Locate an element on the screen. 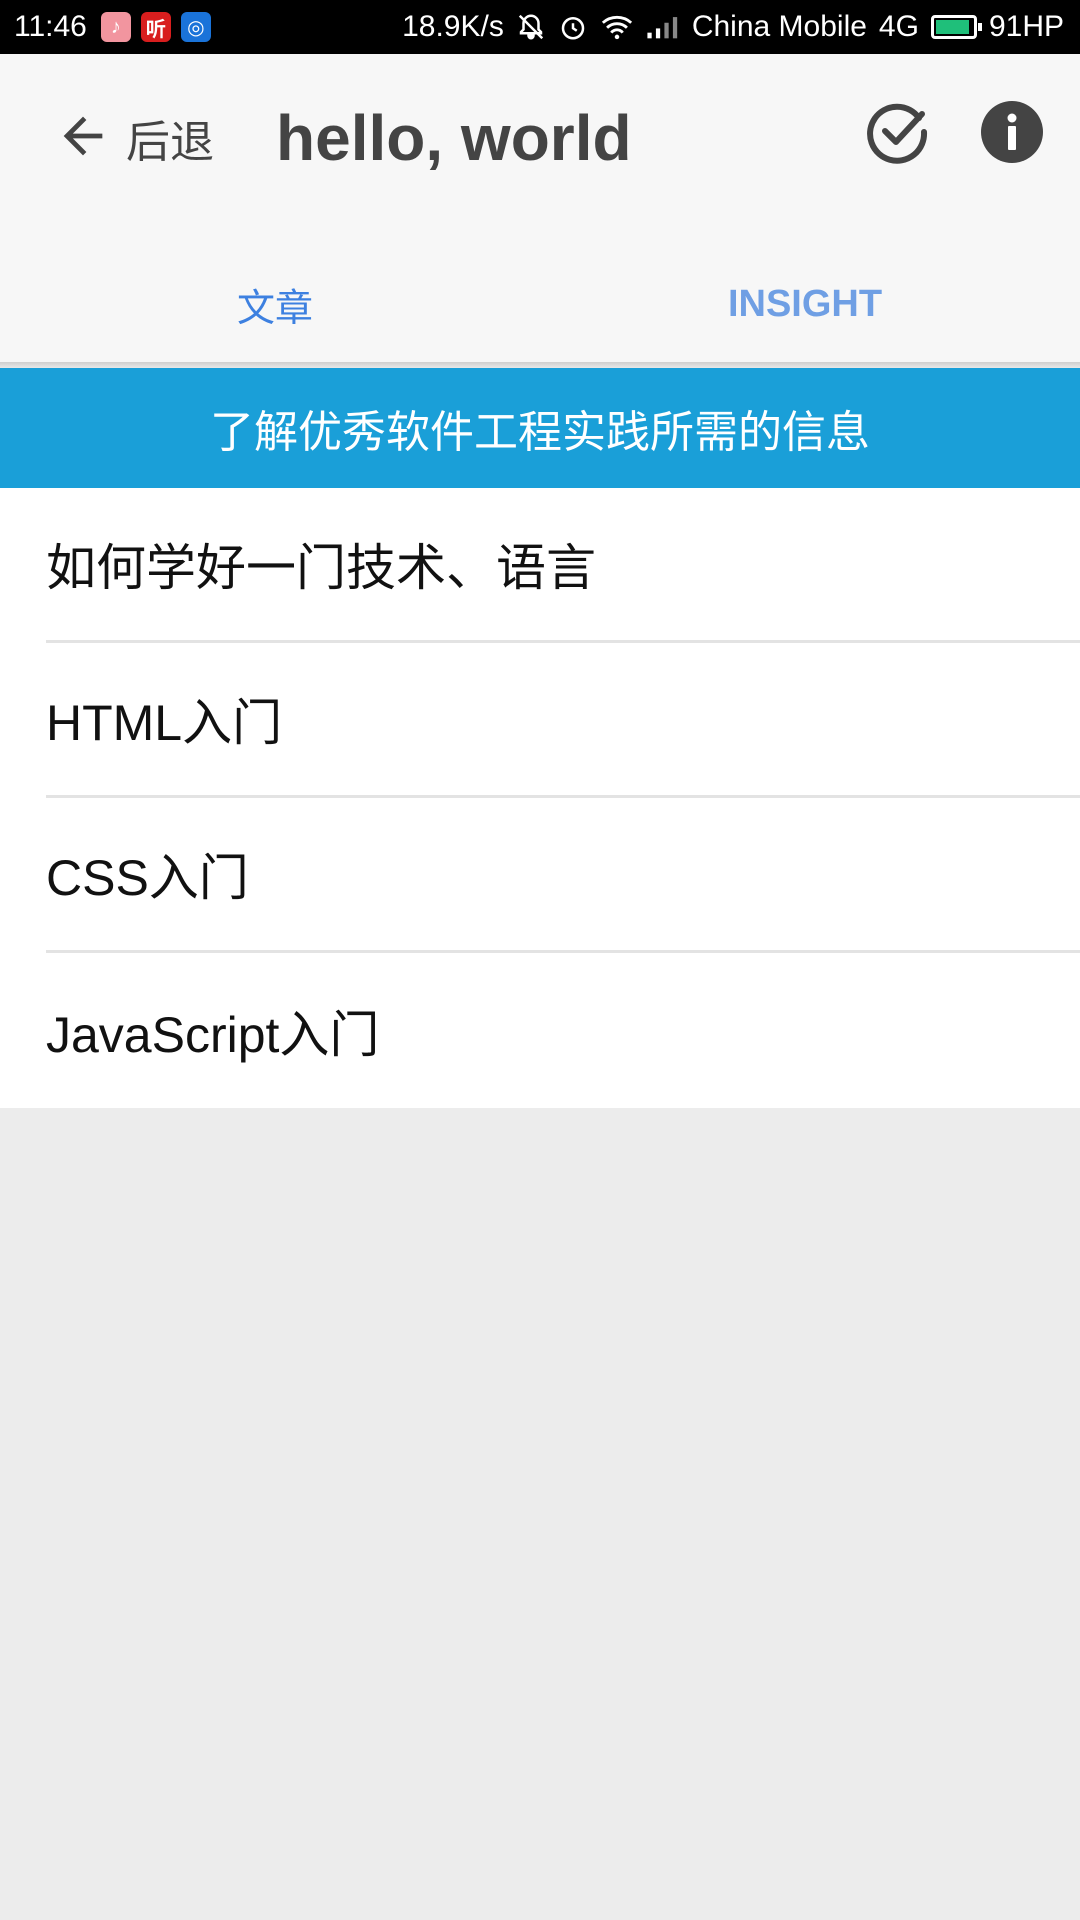  network-speed: 18.9K/s is located at coordinates (453, 26).